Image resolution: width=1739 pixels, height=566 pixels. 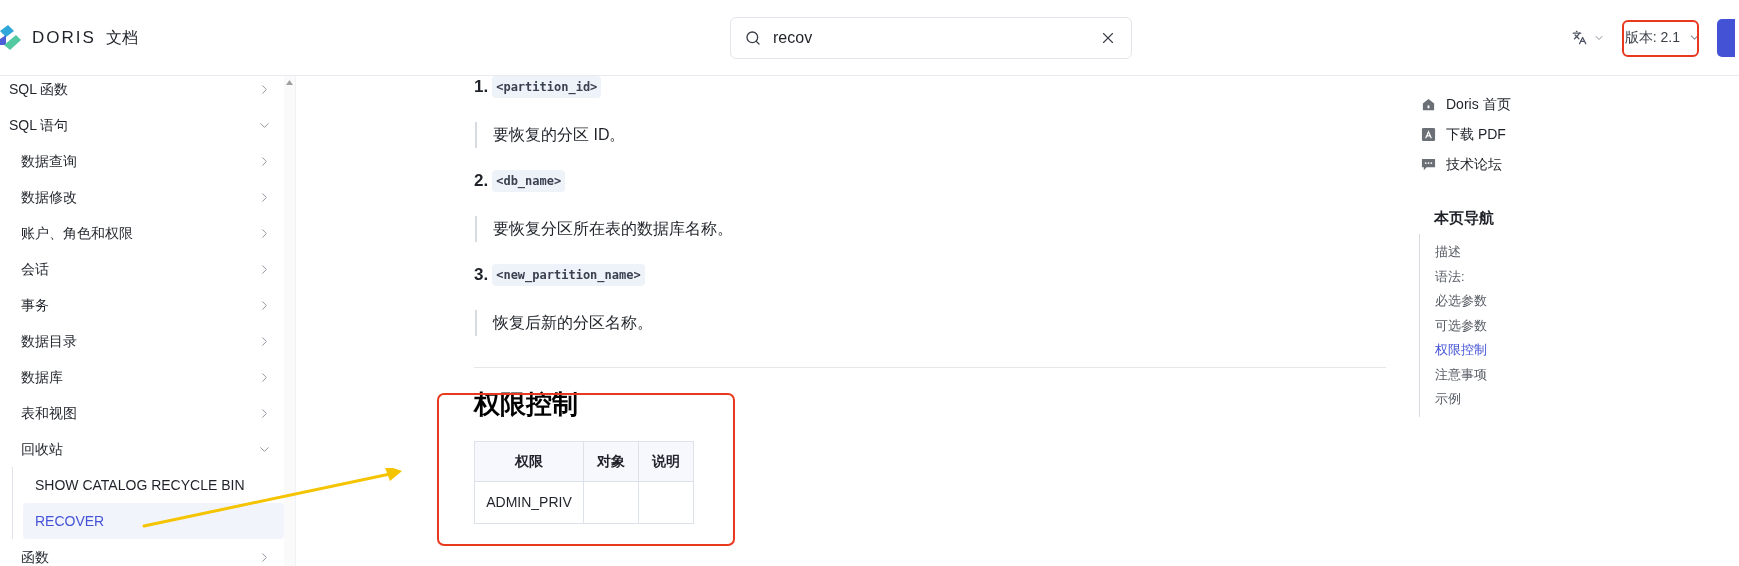 What do you see at coordinates (1519, 349) in the screenshot?
I see `toc-link: 权限控制` at bounding box center [1519, 349].